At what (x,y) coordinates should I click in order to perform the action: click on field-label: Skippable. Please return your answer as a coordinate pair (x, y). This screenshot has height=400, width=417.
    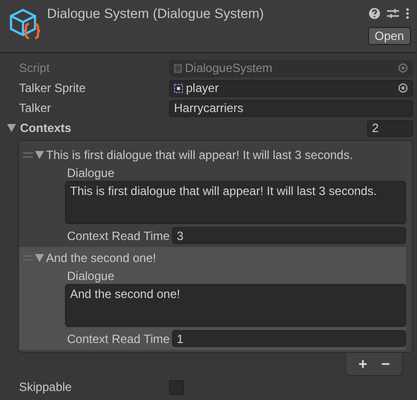
    Looking at the image, I should click on (45, 387).